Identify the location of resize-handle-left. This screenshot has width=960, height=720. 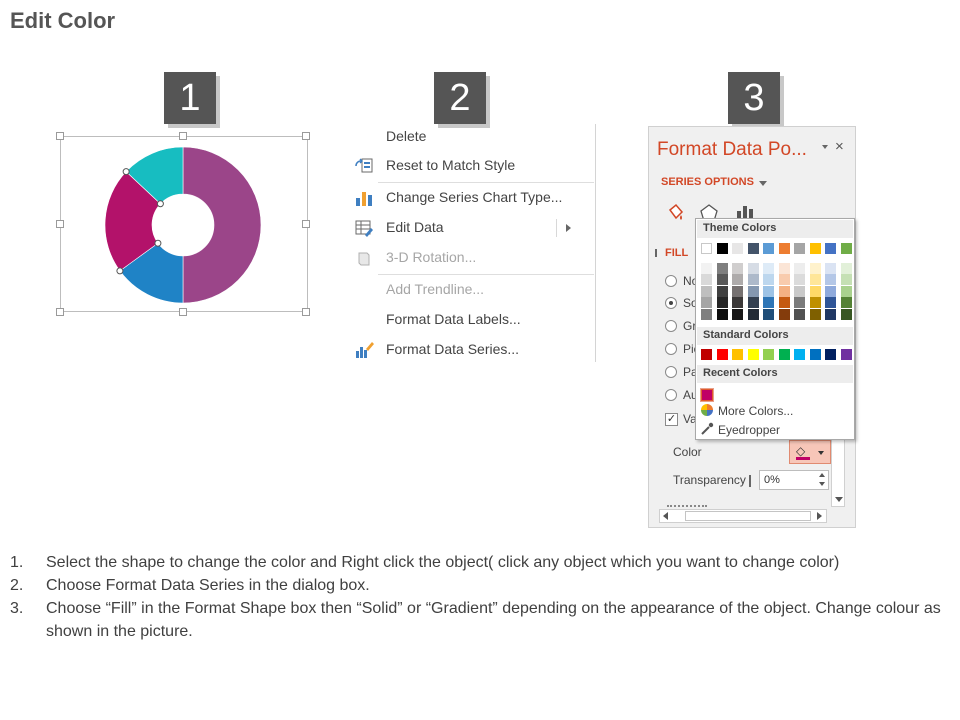
(60, 224).